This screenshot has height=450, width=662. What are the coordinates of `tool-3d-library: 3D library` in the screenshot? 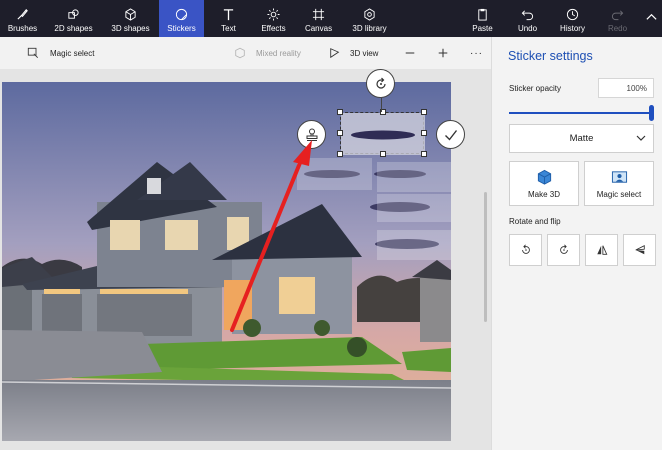 It's located at (369, 18).